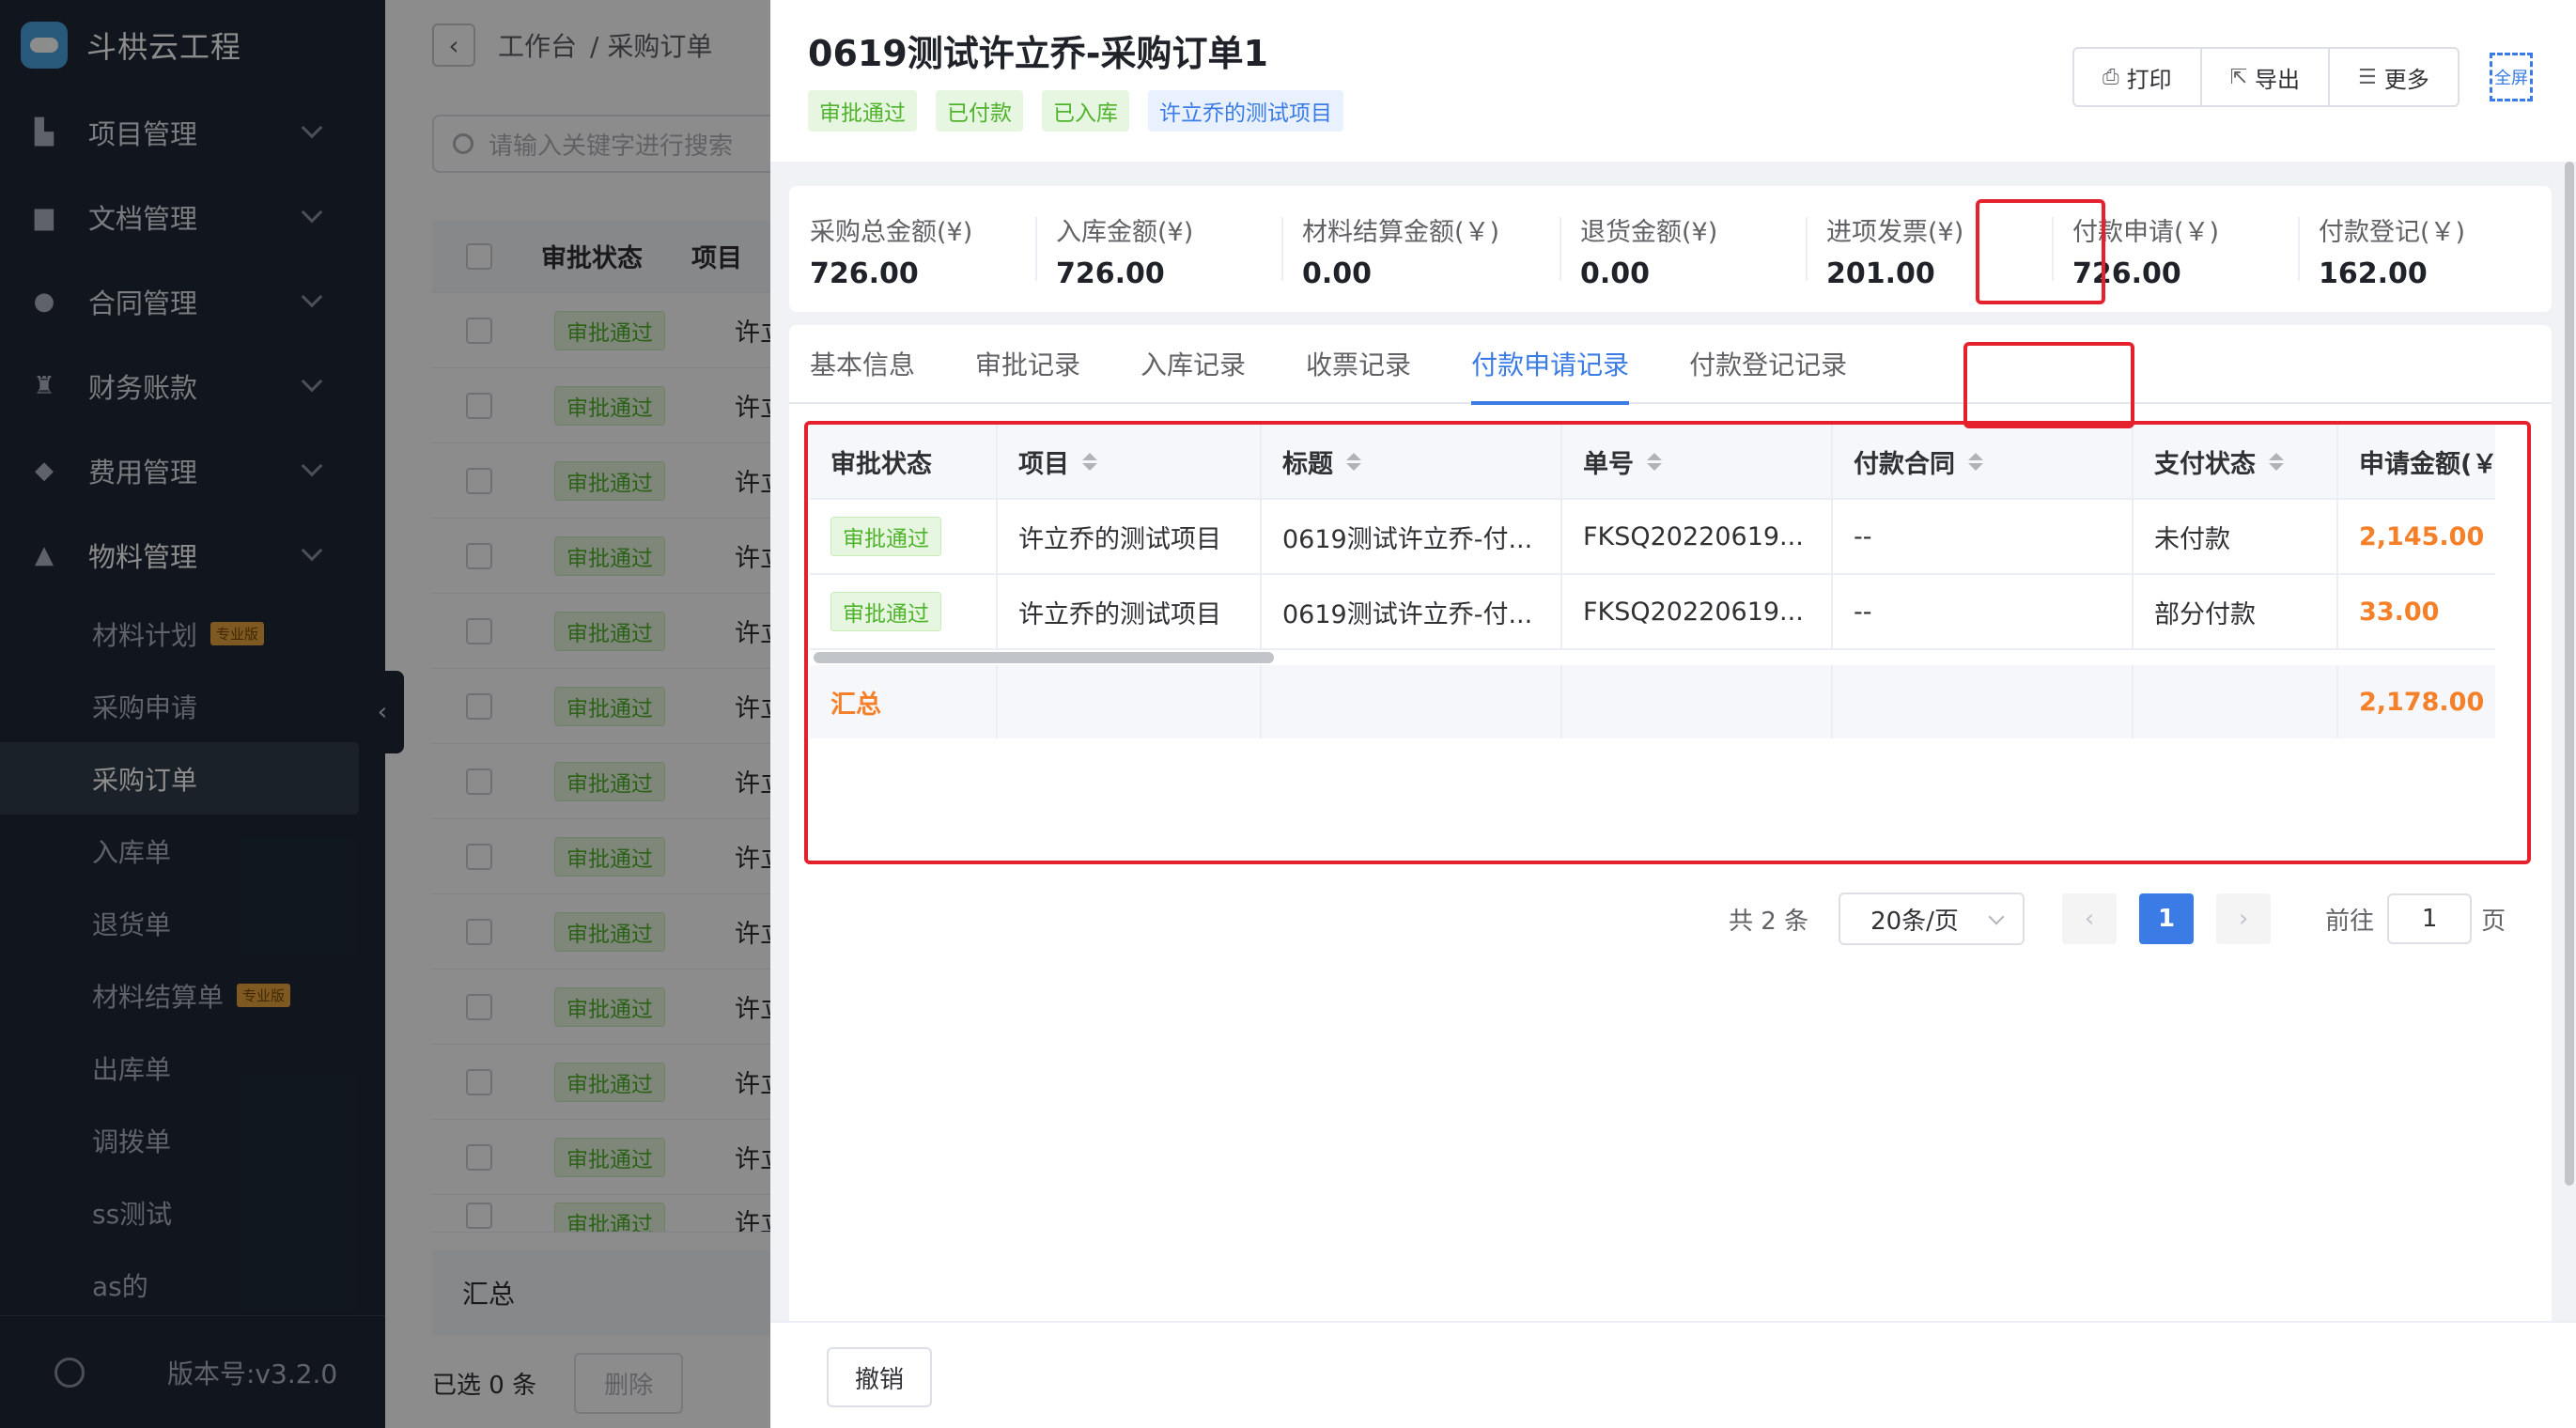 This screenshot has width=2576, height=1428. I want to click on export-button: ⇱ 导出, so click(2267, 77).